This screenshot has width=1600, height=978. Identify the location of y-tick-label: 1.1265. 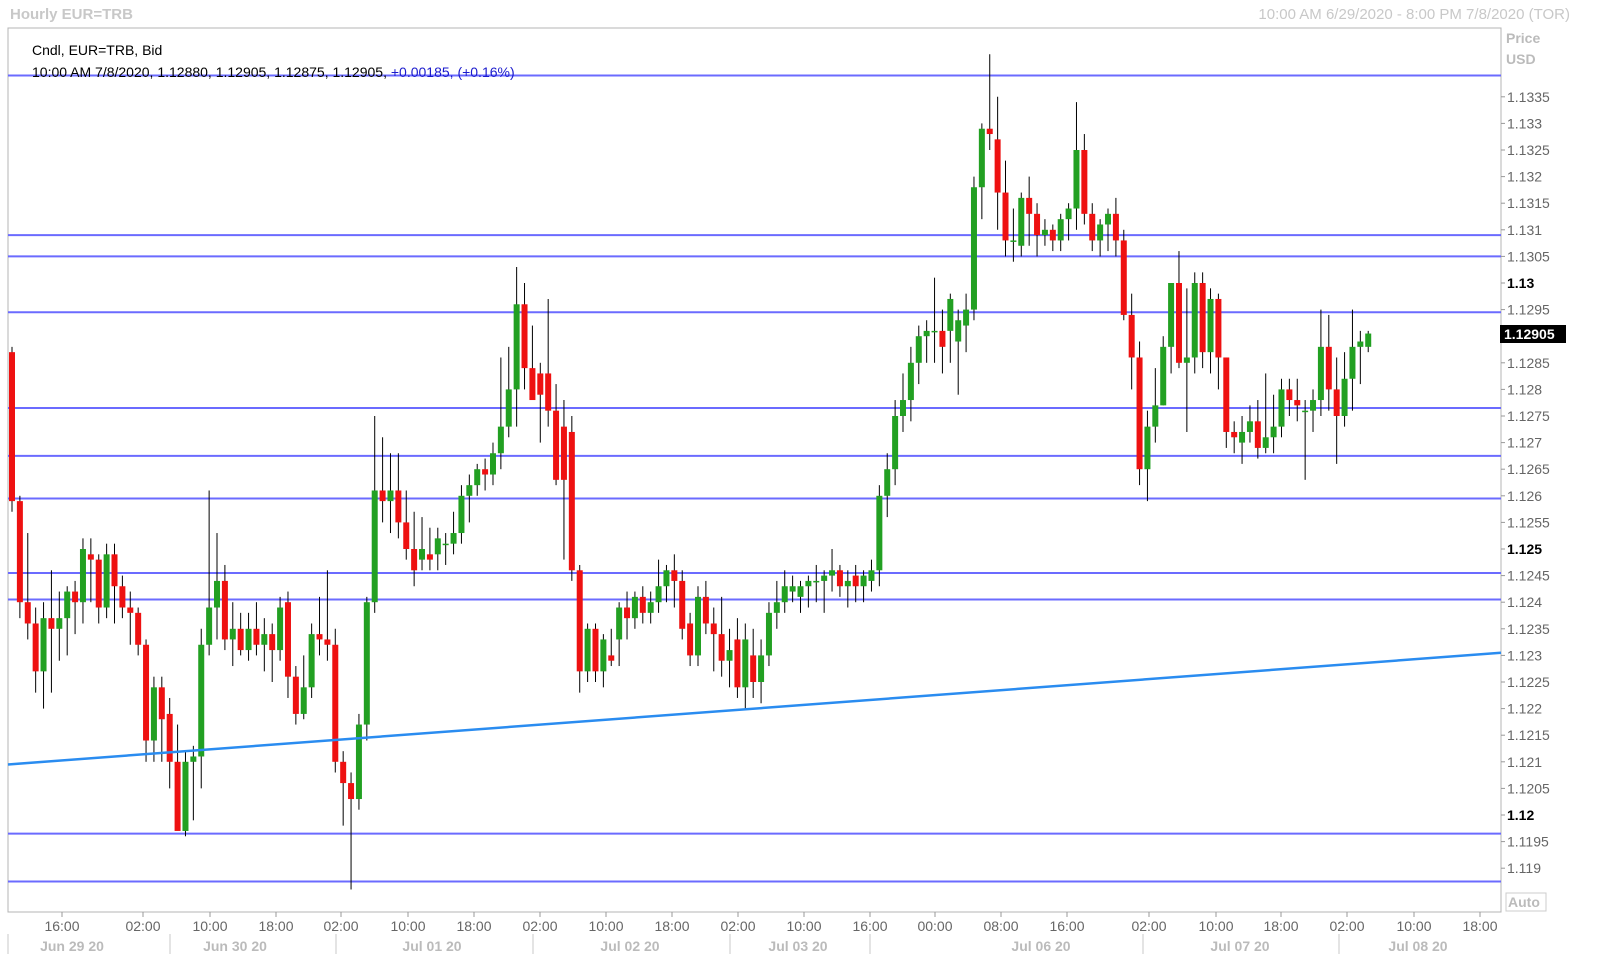
(1528, 469).